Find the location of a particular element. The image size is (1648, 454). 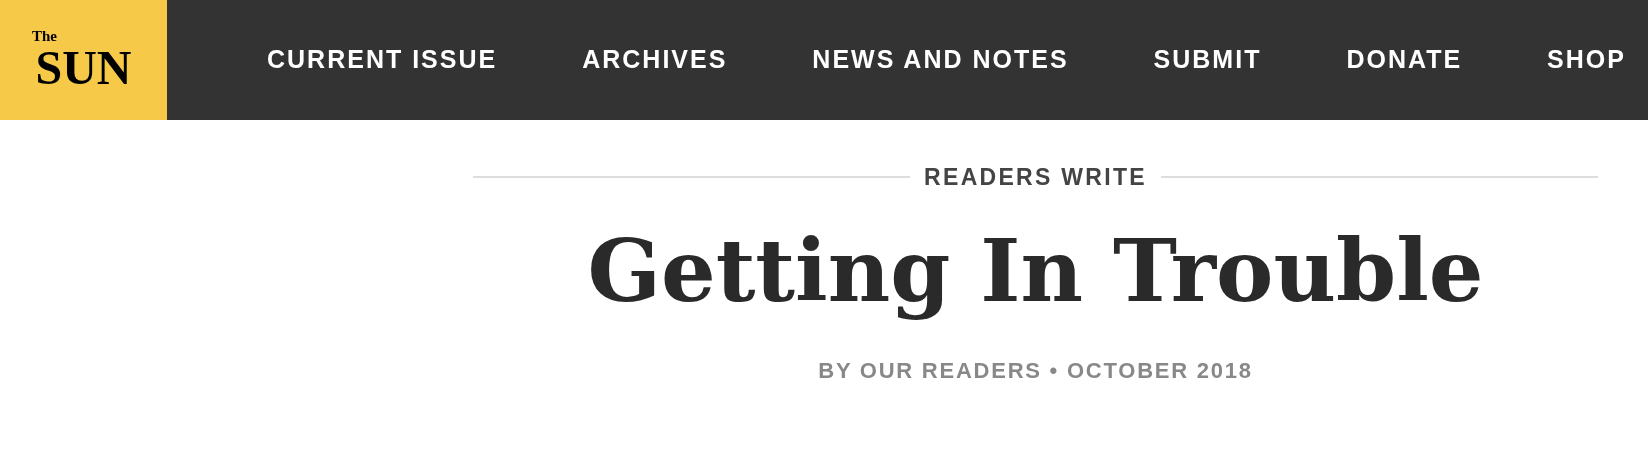

nav-link: CURRENT ISSUE is located at coordinates (382, 60).